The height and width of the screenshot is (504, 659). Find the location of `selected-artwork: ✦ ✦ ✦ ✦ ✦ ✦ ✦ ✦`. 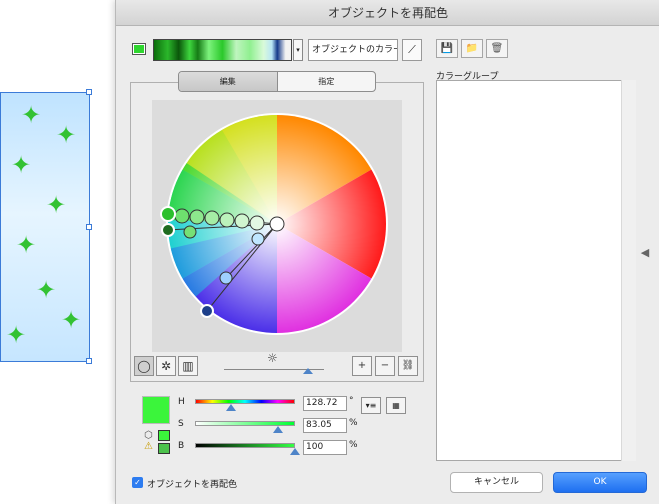

selected-artwork: ✦ ✦ ✦ ✦ ✦ ✦ ✦ ✦ is located at coordinates (45, 227).